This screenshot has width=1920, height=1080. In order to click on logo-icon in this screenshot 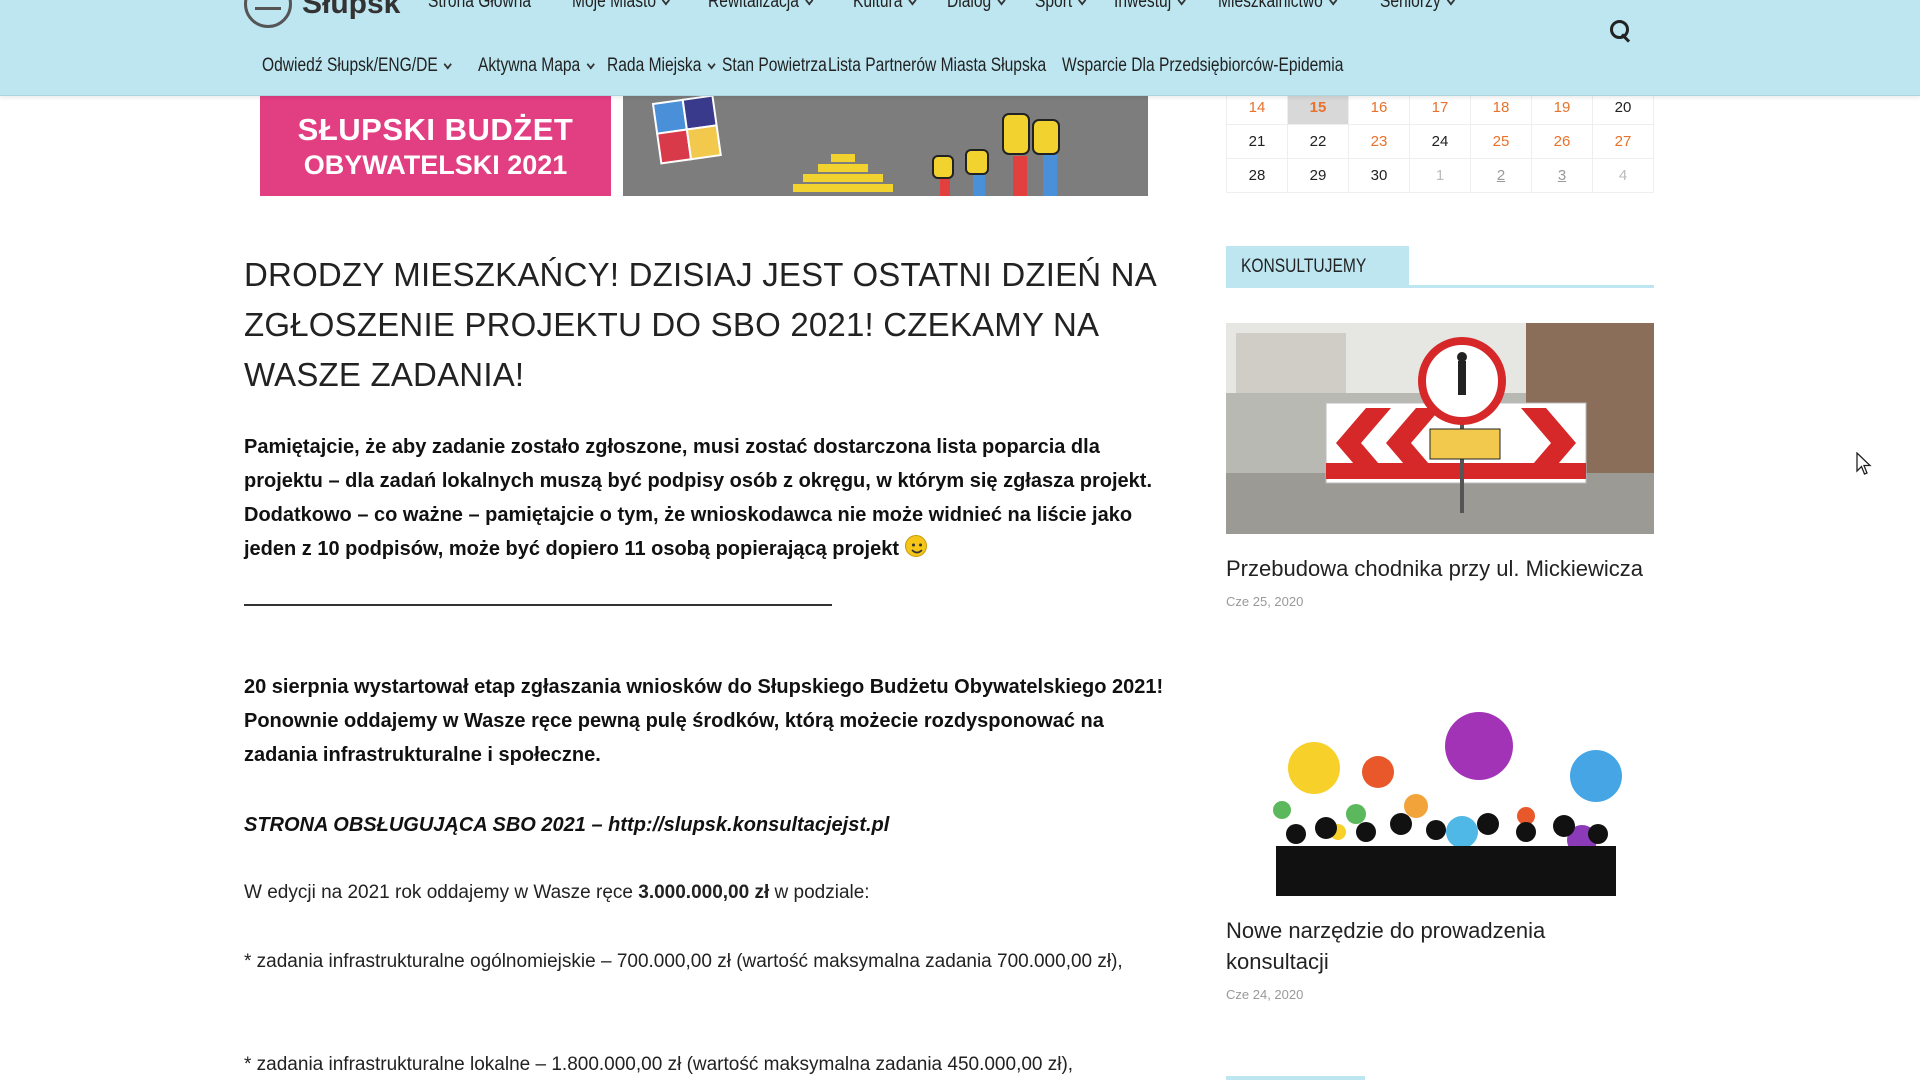, I will do `click(268, 14)`.